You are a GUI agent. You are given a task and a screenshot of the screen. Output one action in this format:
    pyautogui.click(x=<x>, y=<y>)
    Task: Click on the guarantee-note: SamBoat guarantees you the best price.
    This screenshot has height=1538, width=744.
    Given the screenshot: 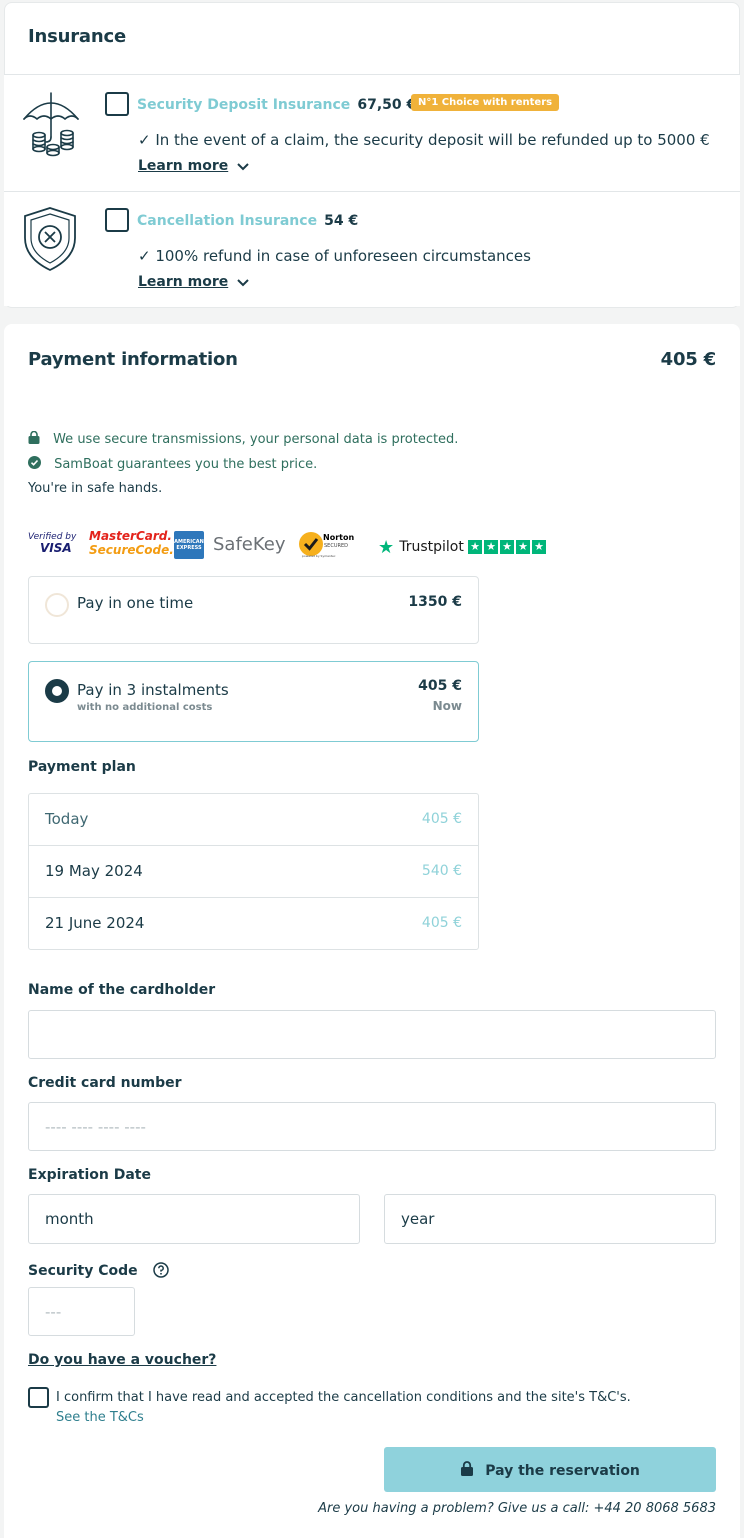 What is the action you would take?
    pyautogui.click(x=172, y=463)
    